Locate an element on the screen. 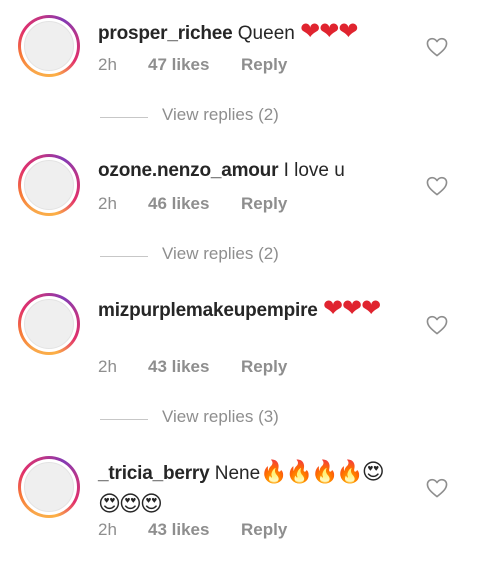  comment-text: I love u is located at coordinates (314, 170).